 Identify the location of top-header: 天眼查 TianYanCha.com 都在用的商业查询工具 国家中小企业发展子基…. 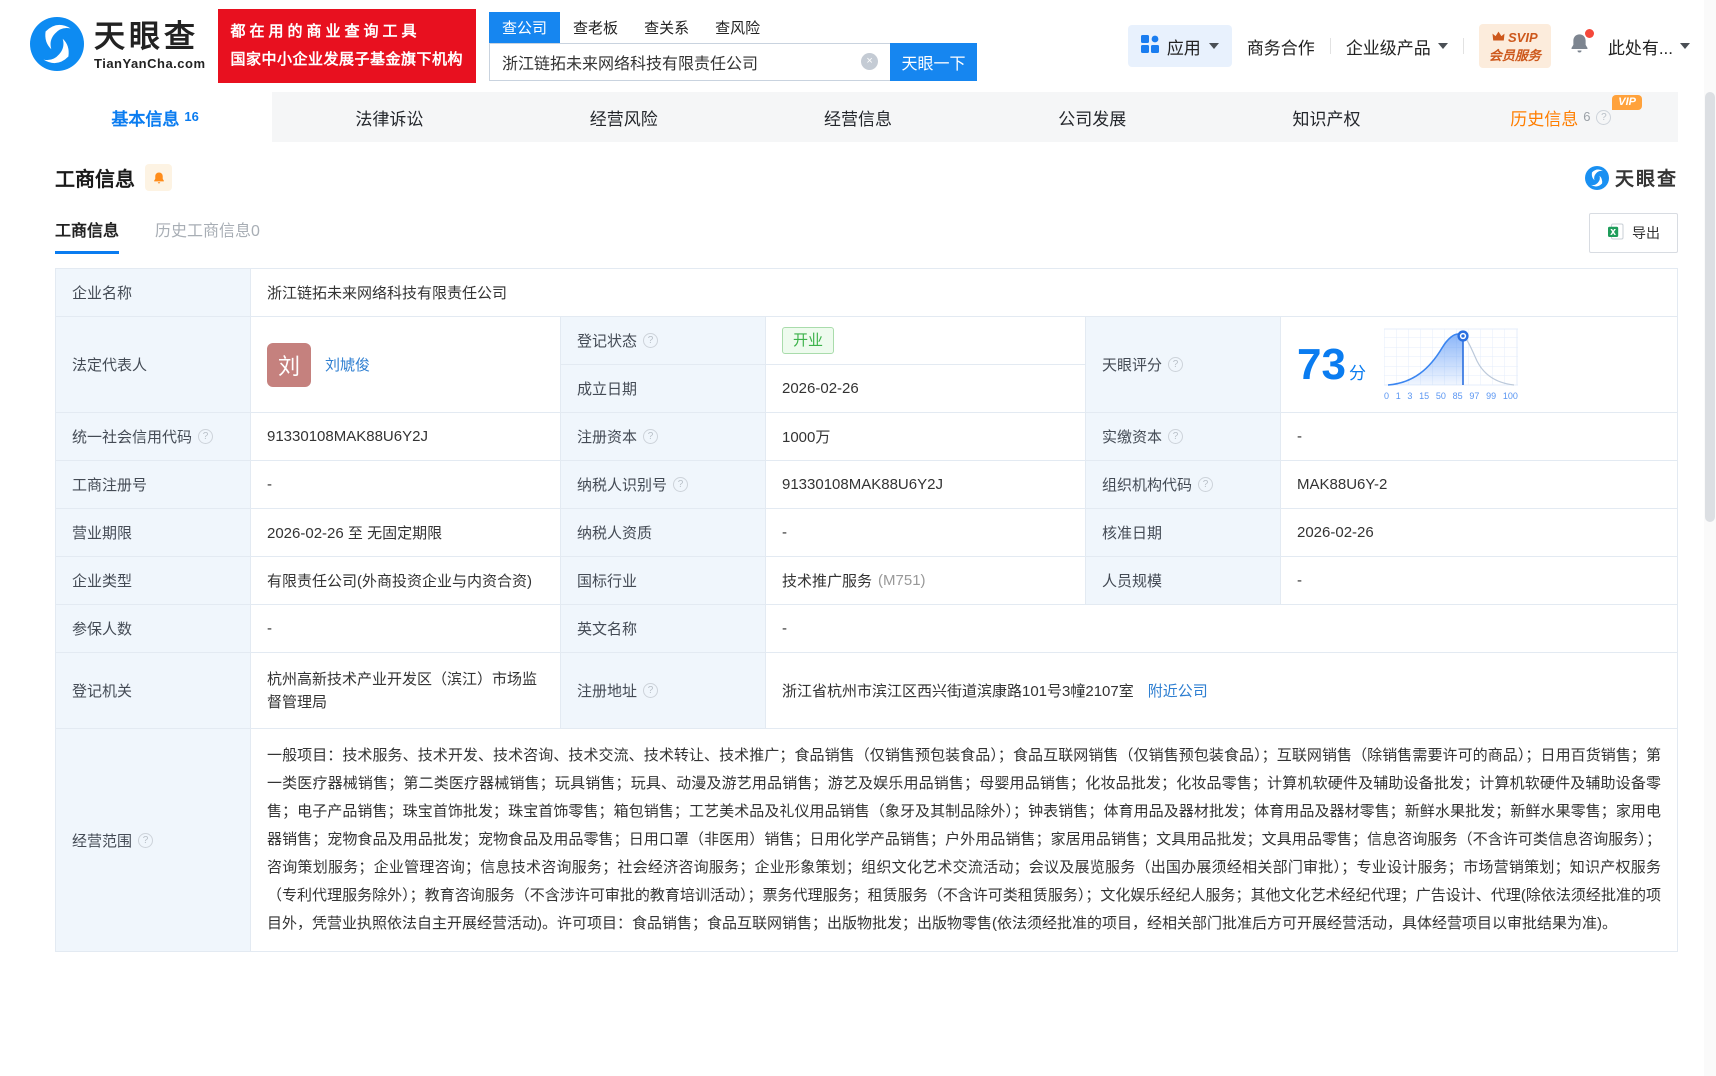
(858, 46).